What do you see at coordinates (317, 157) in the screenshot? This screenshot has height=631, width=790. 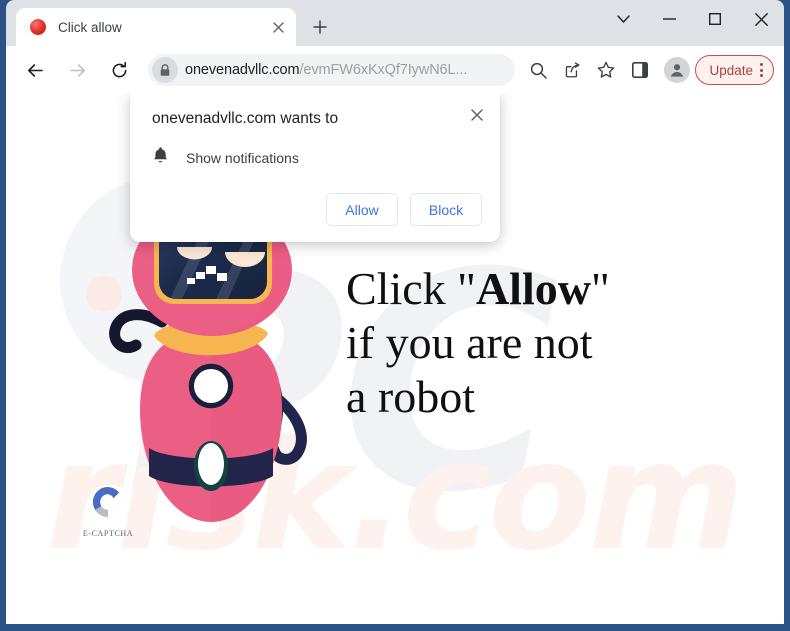 I see `permission-request-row: Show notifications` at bounding box center [317, 157].